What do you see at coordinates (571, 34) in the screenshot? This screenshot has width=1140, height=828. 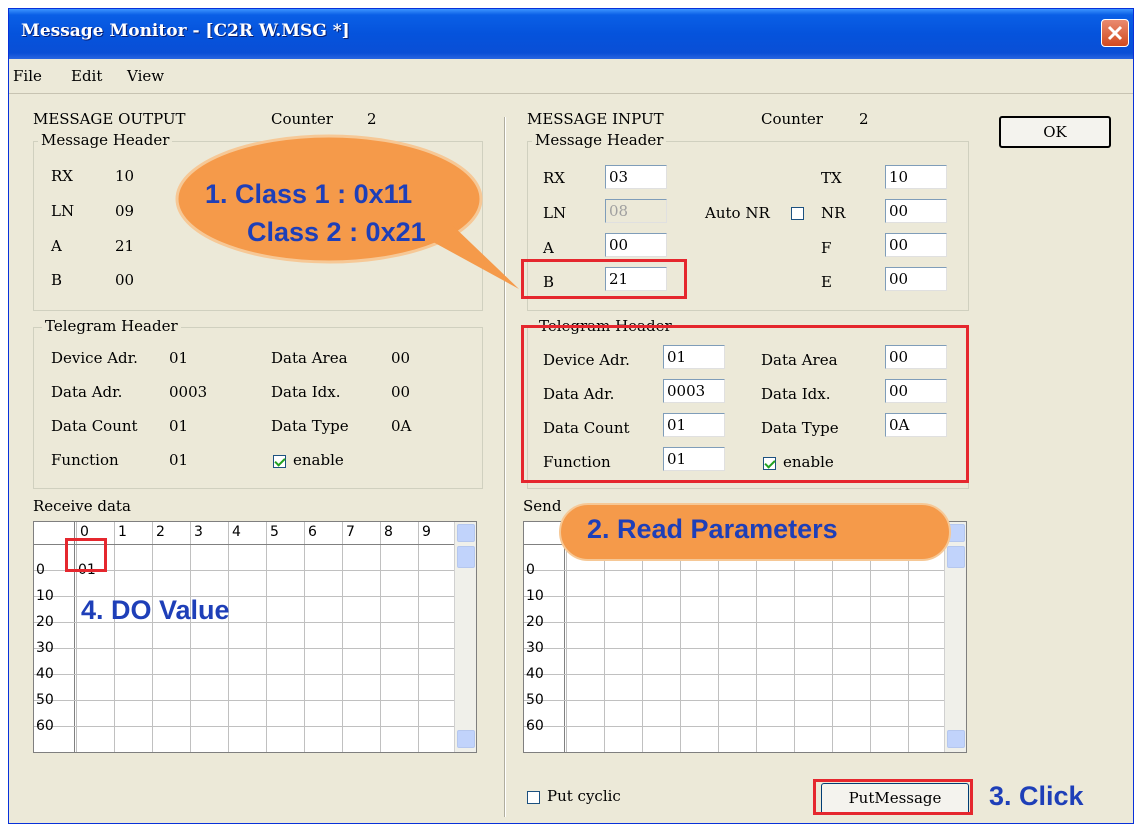 I see `title-bar: Message Monitor - [C2R W.MSG *]` at bounding box center [571, 34].